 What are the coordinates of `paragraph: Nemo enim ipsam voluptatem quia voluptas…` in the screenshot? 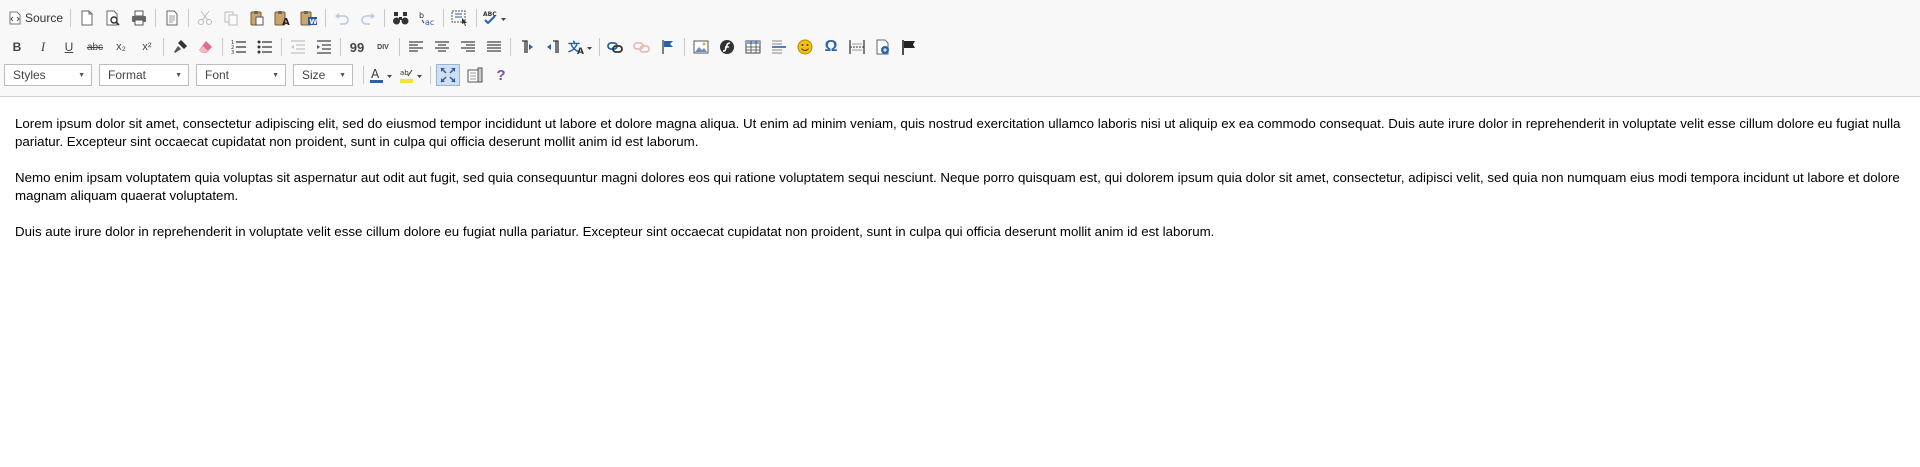 It's located at (960, 187).